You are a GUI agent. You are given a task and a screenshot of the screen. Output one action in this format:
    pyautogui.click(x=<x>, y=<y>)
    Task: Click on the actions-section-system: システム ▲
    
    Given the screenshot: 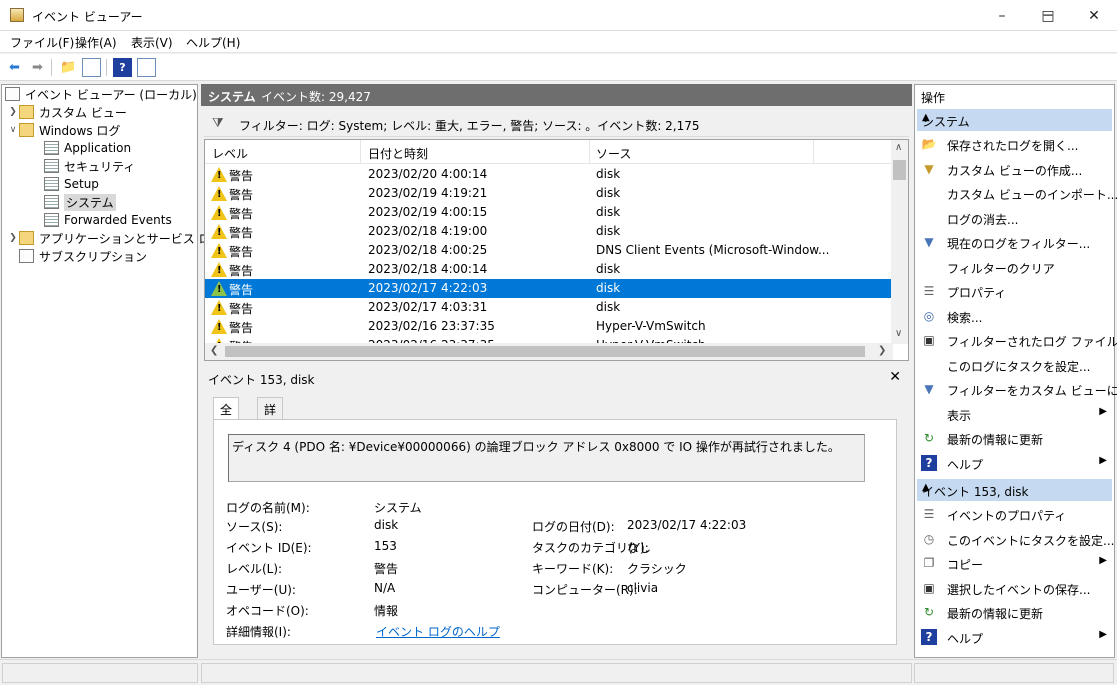 What is the action you would take?
    pyautogui.click(x=1014, y=120)
    